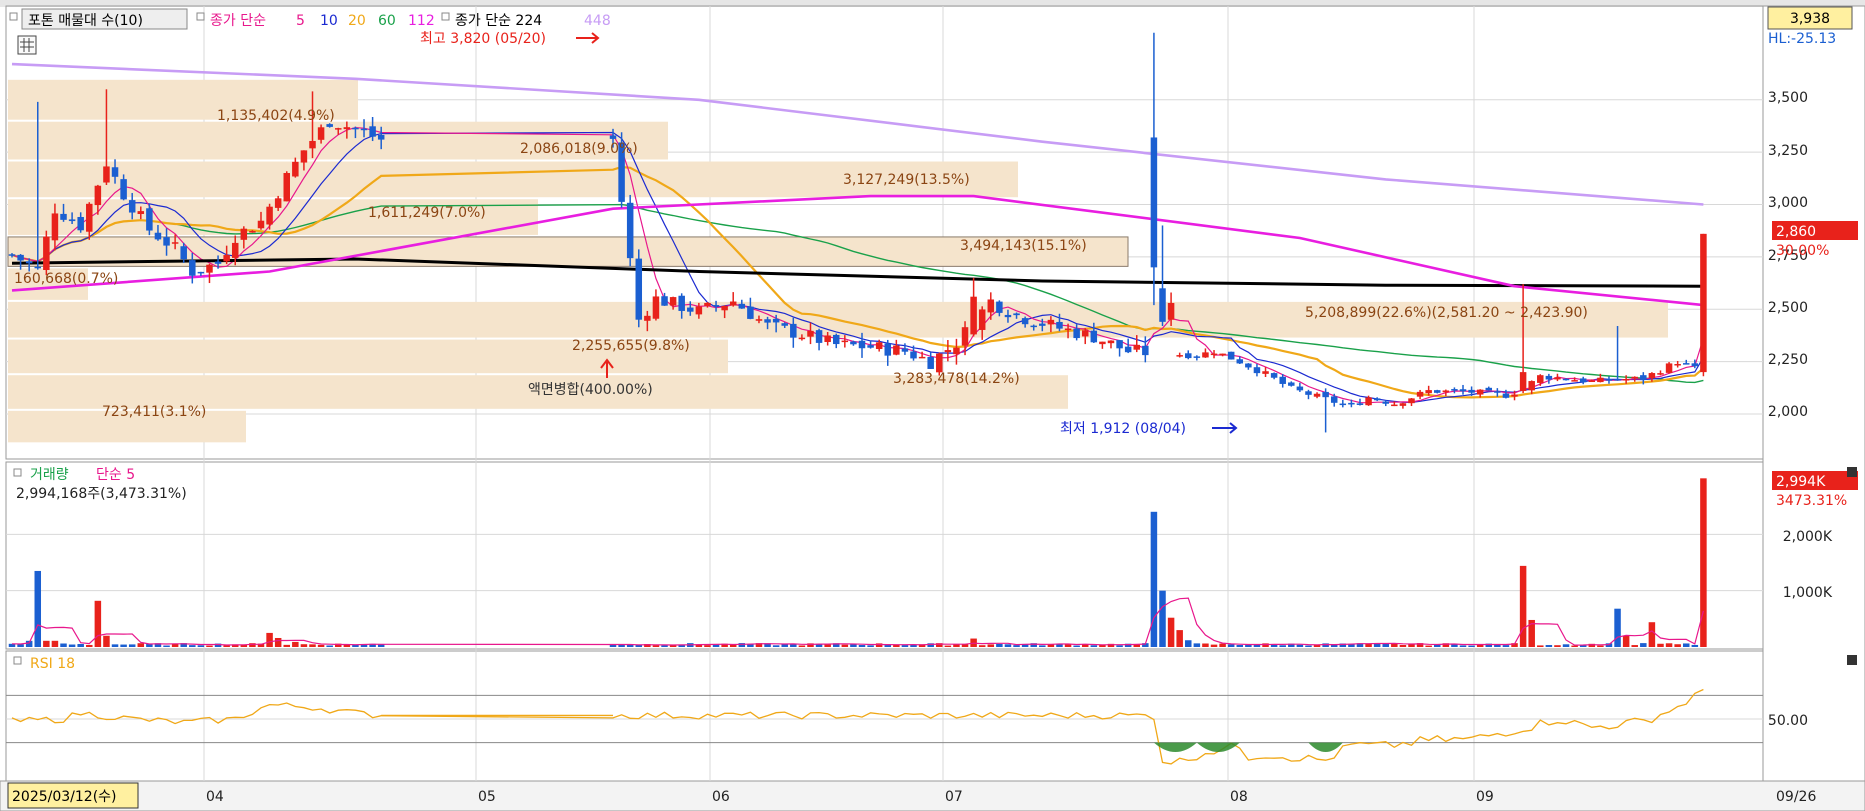 The height and width of the screenshot is (811, 1865). I want to click on grid-table-icon, so click(27, 45).